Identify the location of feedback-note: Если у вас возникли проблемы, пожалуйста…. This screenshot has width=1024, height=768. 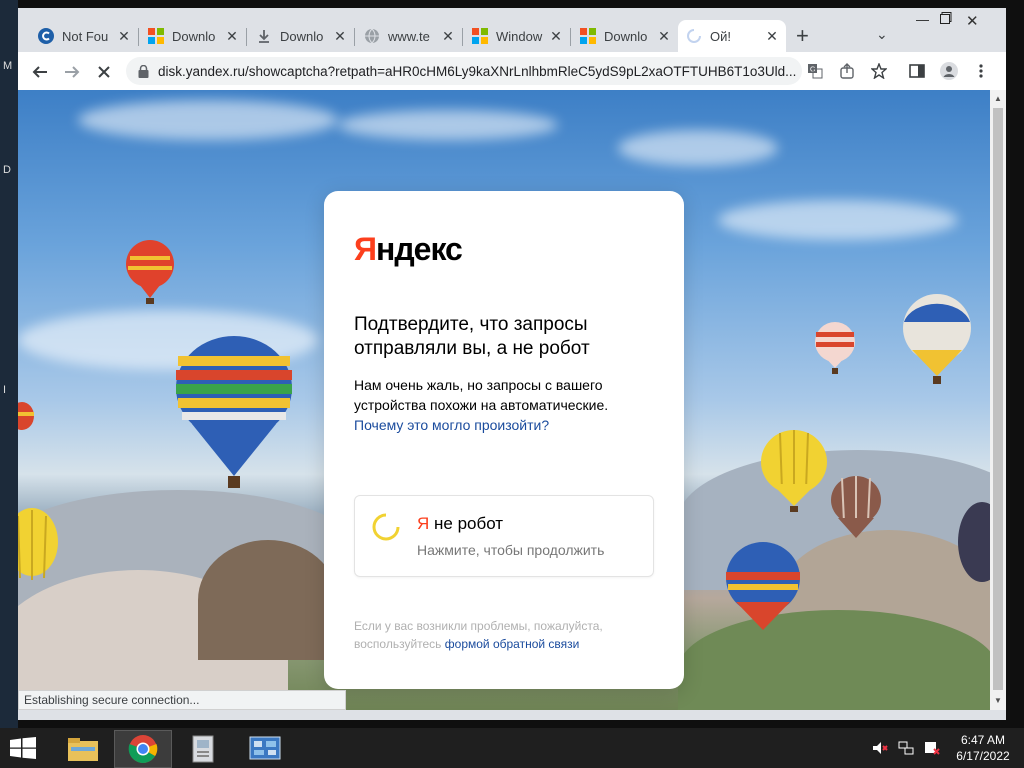
(504, 635).